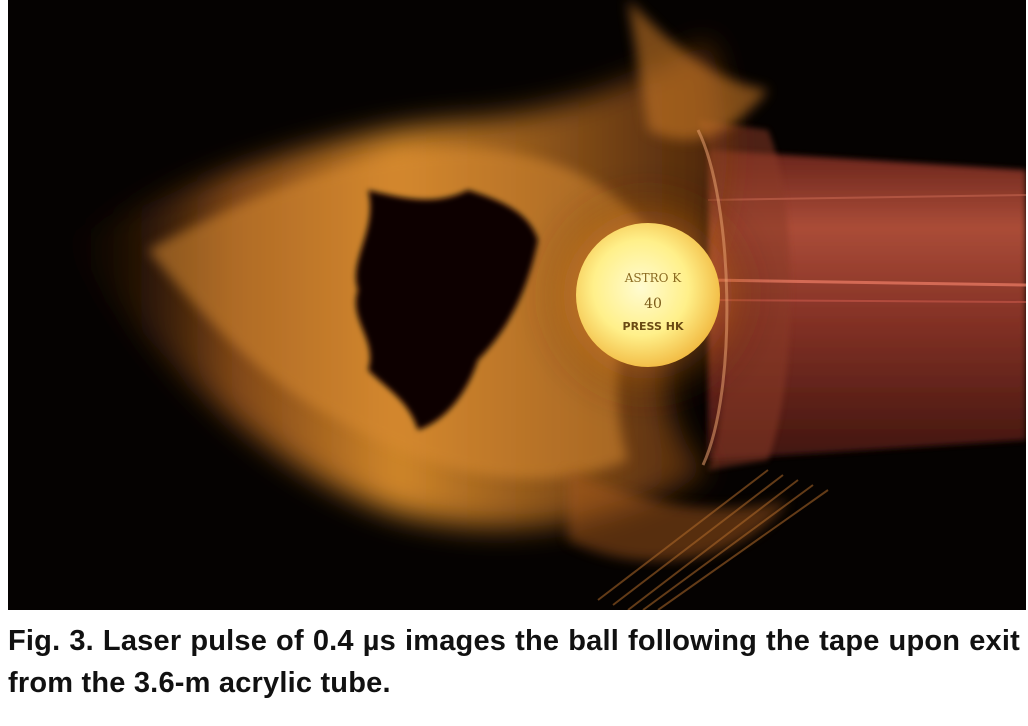 The image size is (1028, 726). Describe the element at coordinates (653, 304) in the screenshot. I see `ball-number-text: 40` at that location.